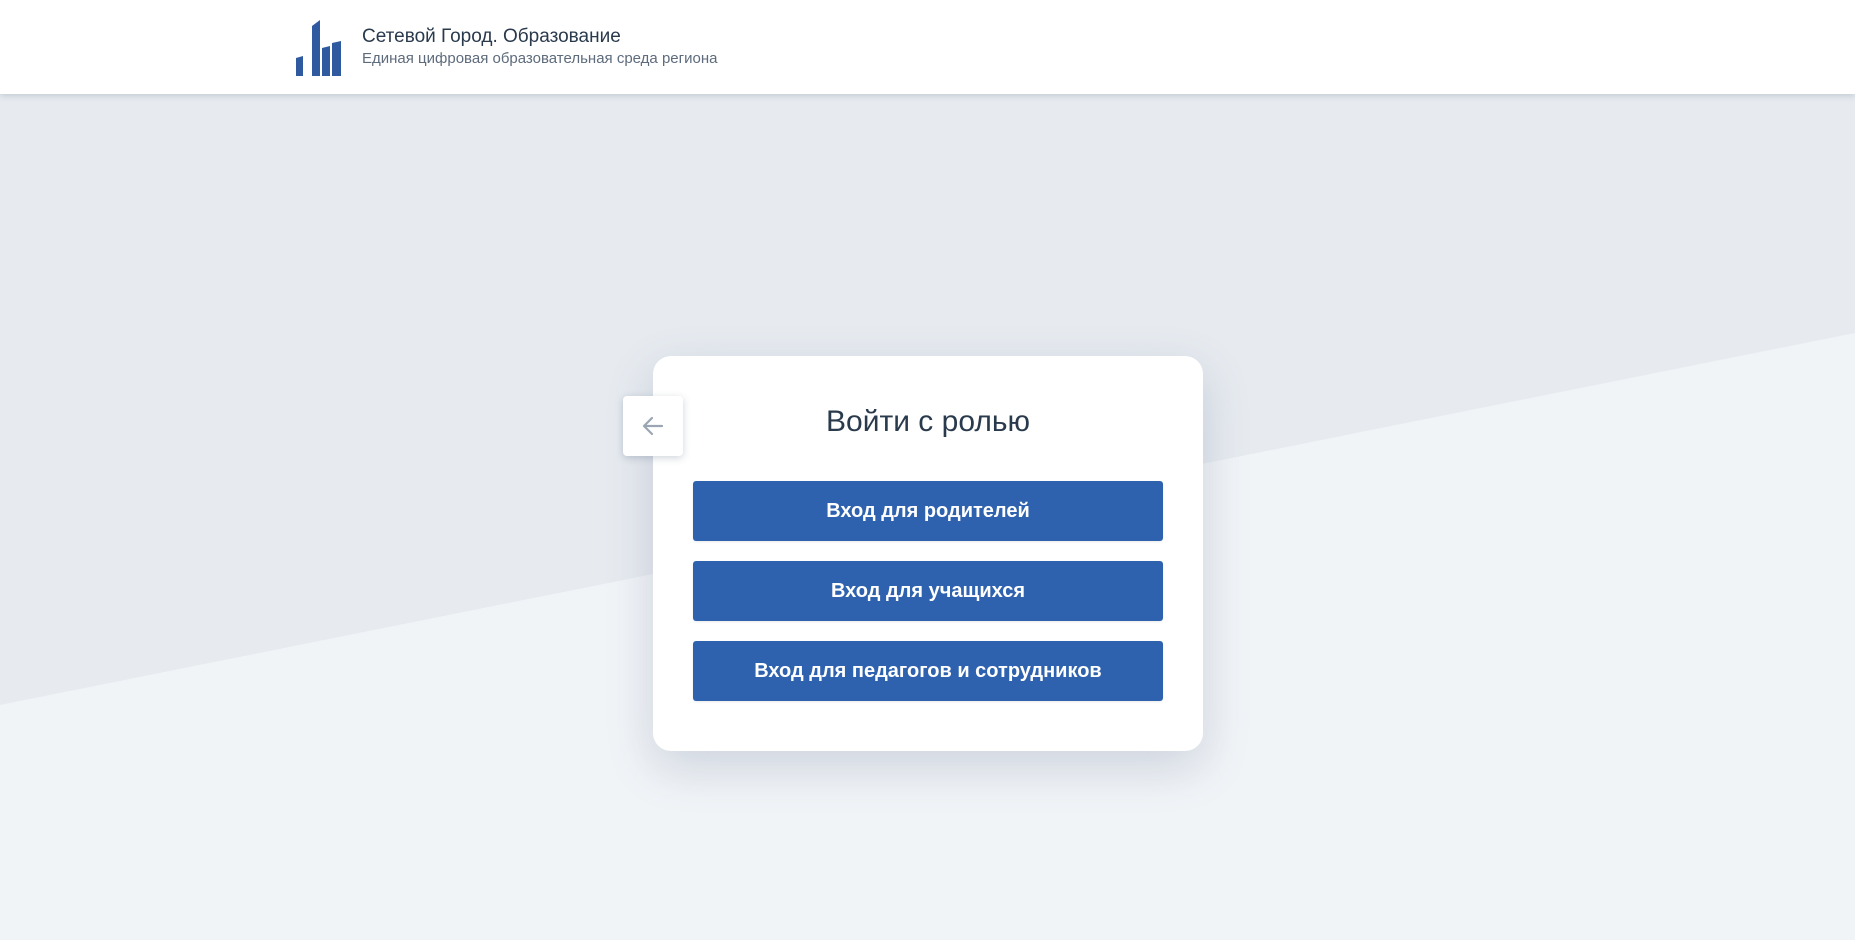  What do you see at coordinates (318, 48) in the screenshot?
I see `city-buildings-logo` at bounding box center [318, 48].